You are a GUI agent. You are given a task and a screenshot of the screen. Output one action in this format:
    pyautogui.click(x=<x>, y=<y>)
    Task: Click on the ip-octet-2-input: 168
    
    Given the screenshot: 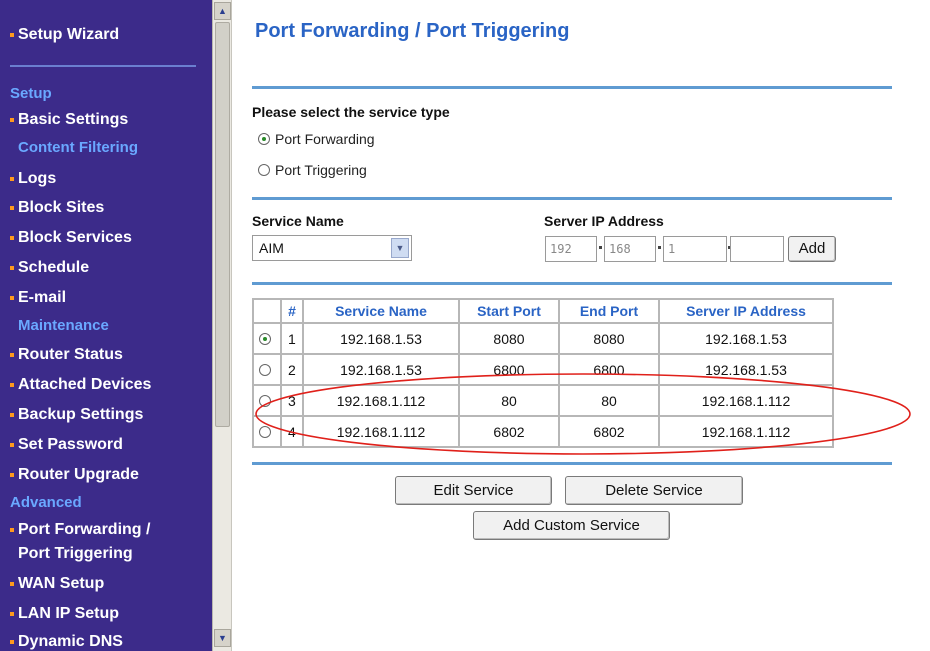 What is the action you would take?
    pyautogui.click(x=630, y=249)
    